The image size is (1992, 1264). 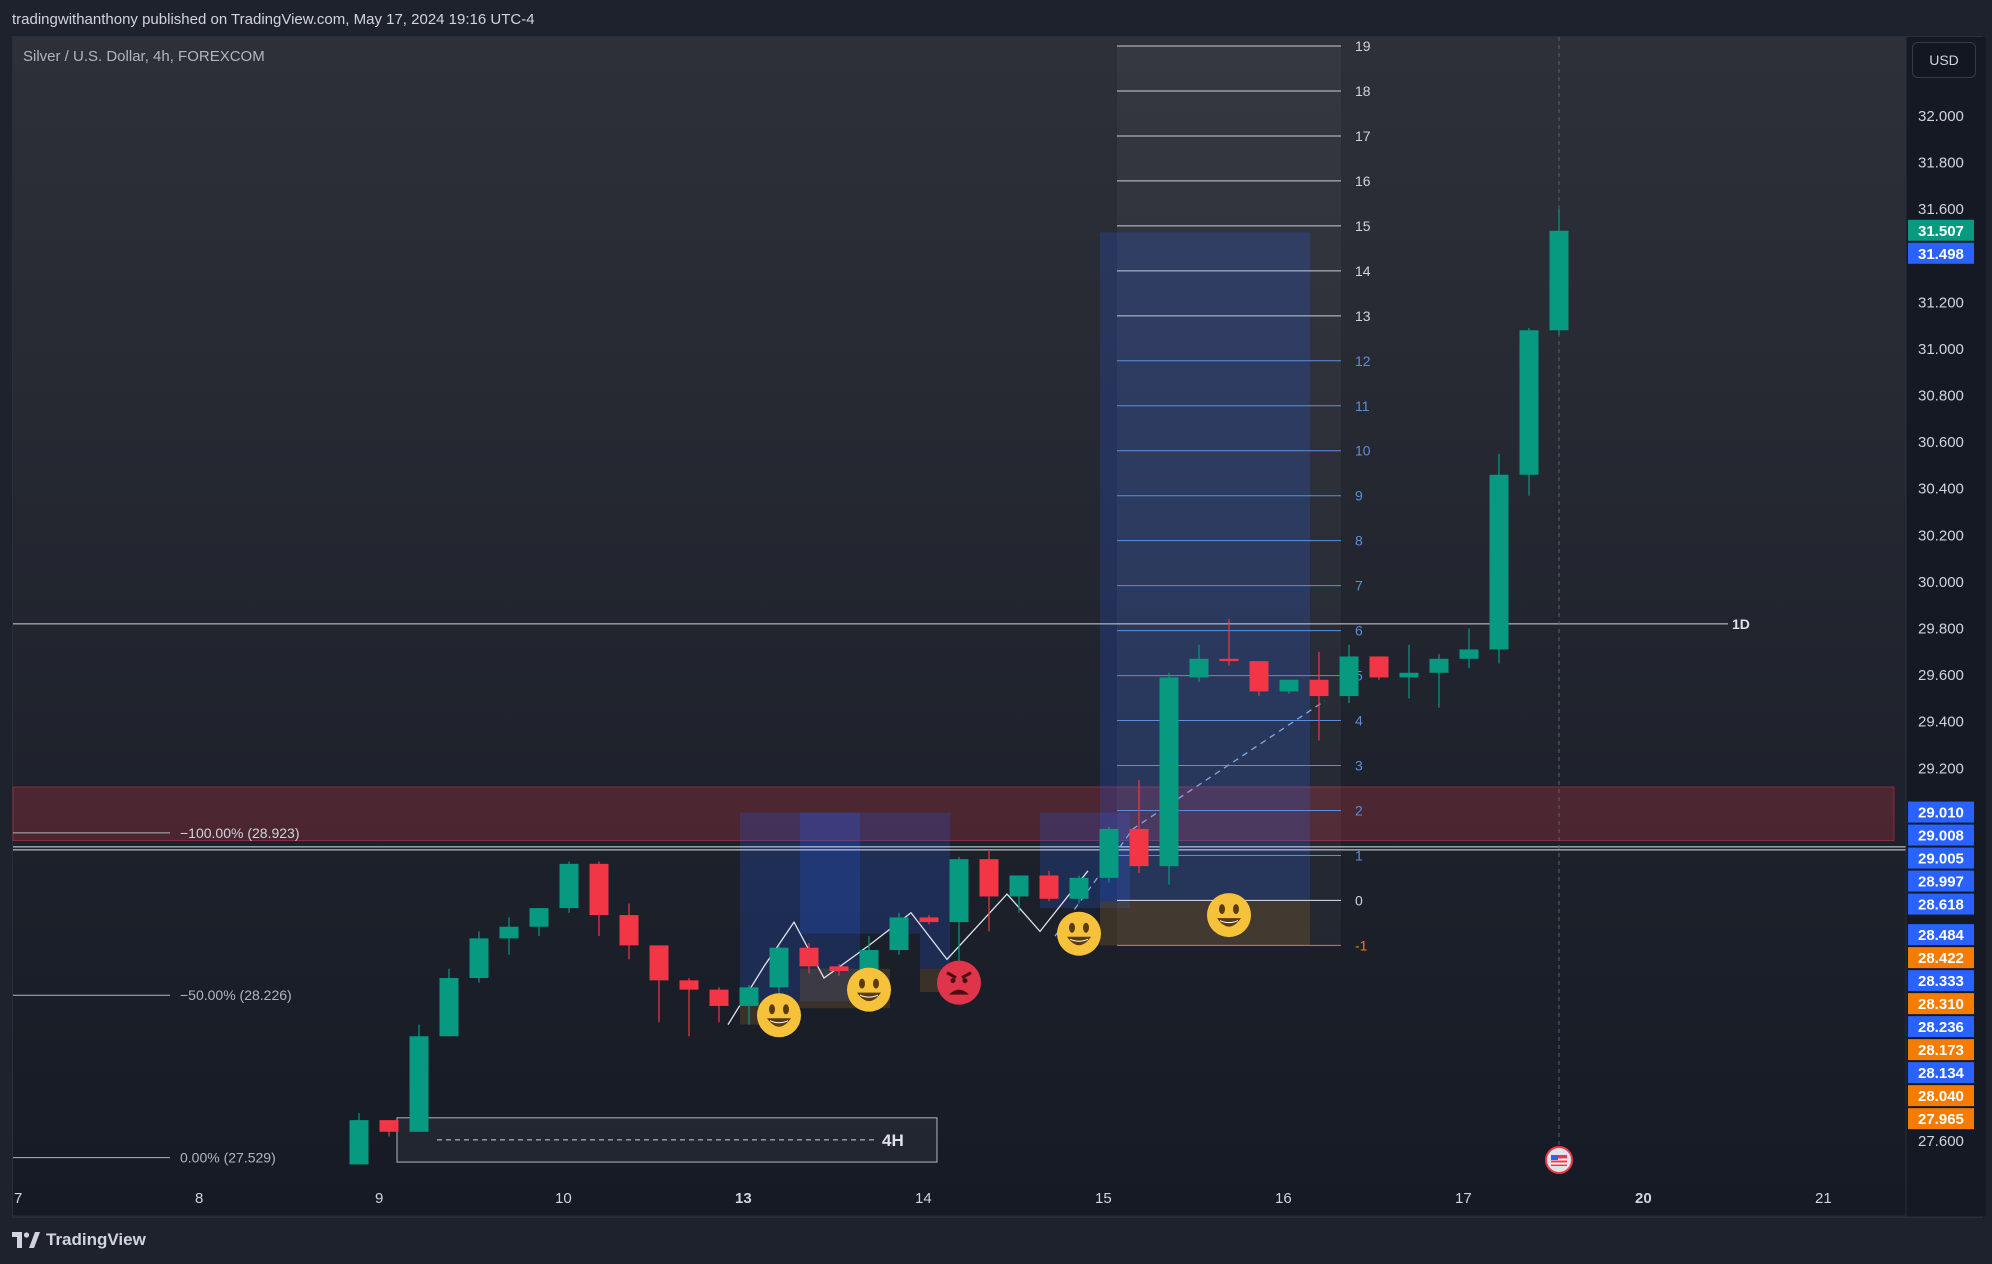 I want to click on price-label-text: 28.422, so click(x=1941, y=958).